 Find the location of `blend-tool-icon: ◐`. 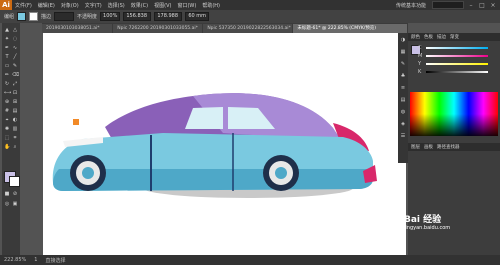

blend-tool-icon: ◐ is located at coordinates (15, 120).